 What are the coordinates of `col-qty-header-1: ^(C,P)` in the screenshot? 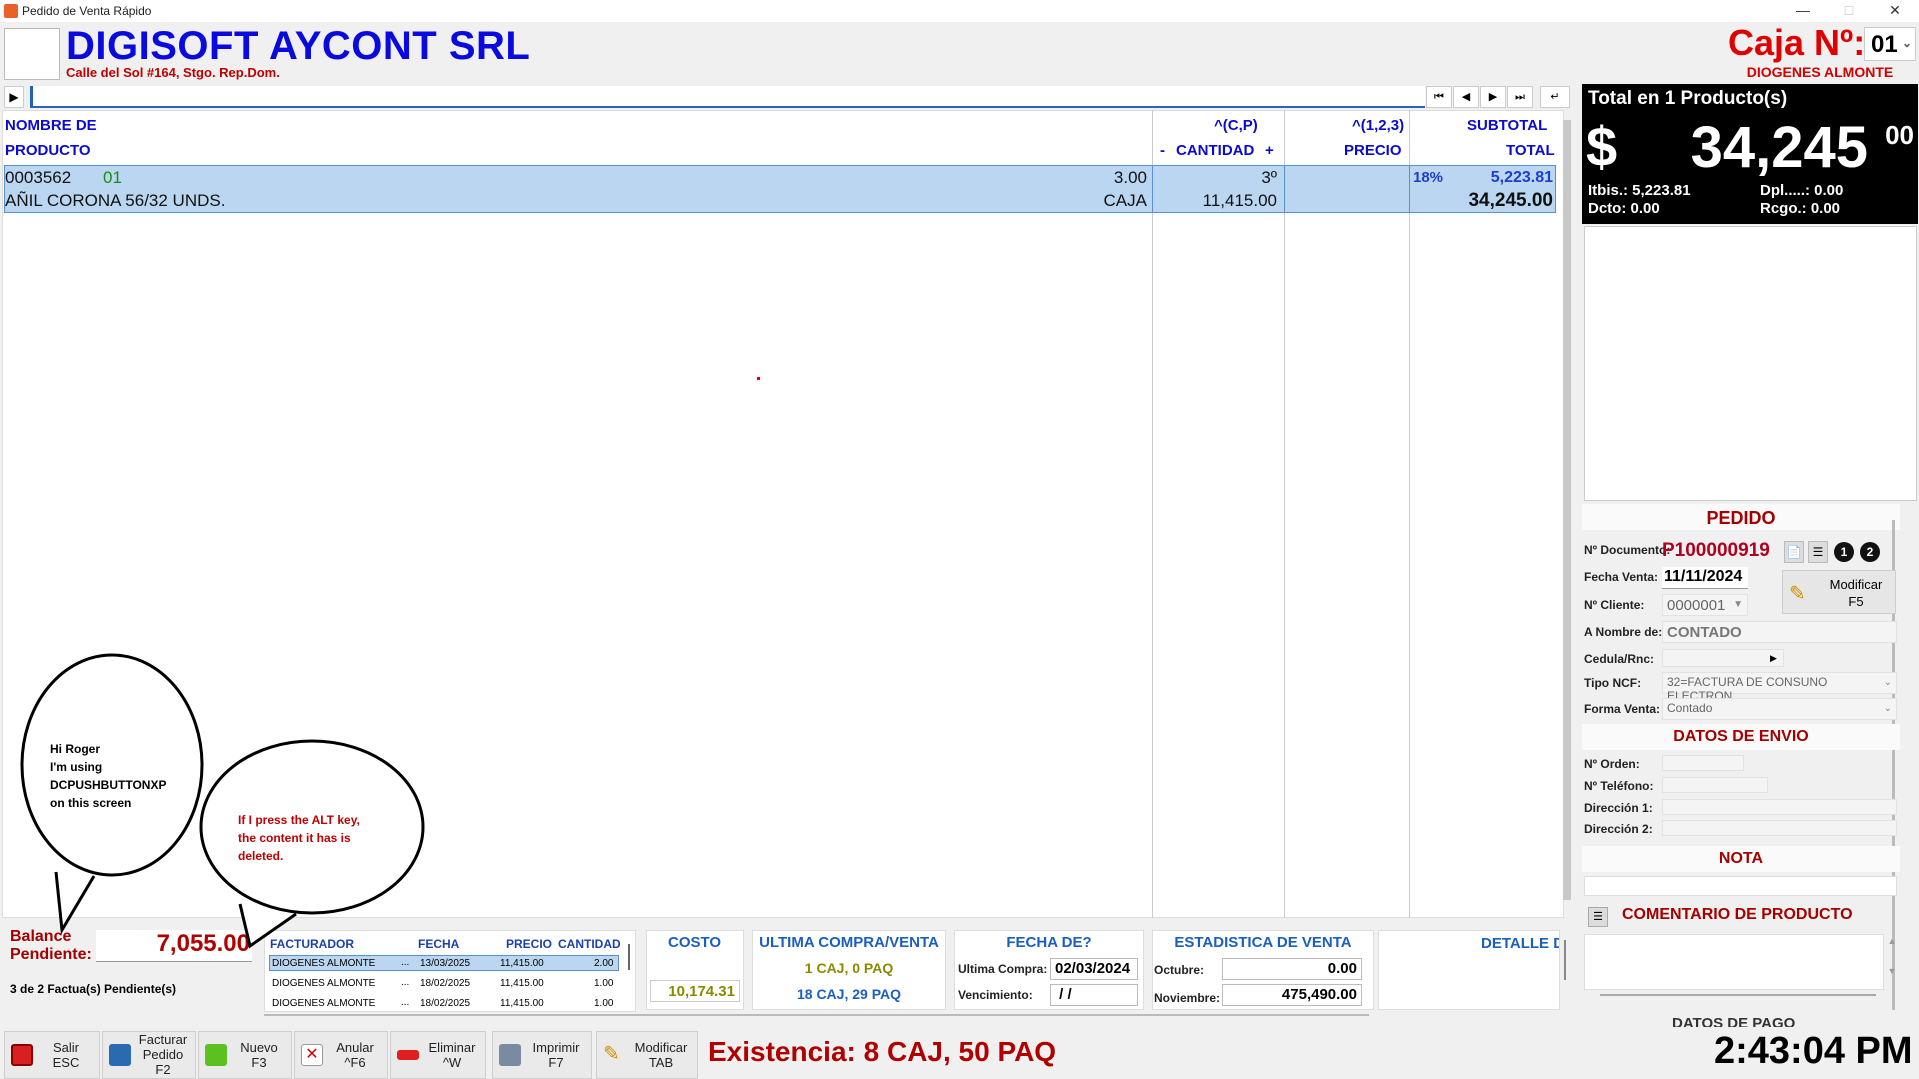 It's located at (1236, 125).